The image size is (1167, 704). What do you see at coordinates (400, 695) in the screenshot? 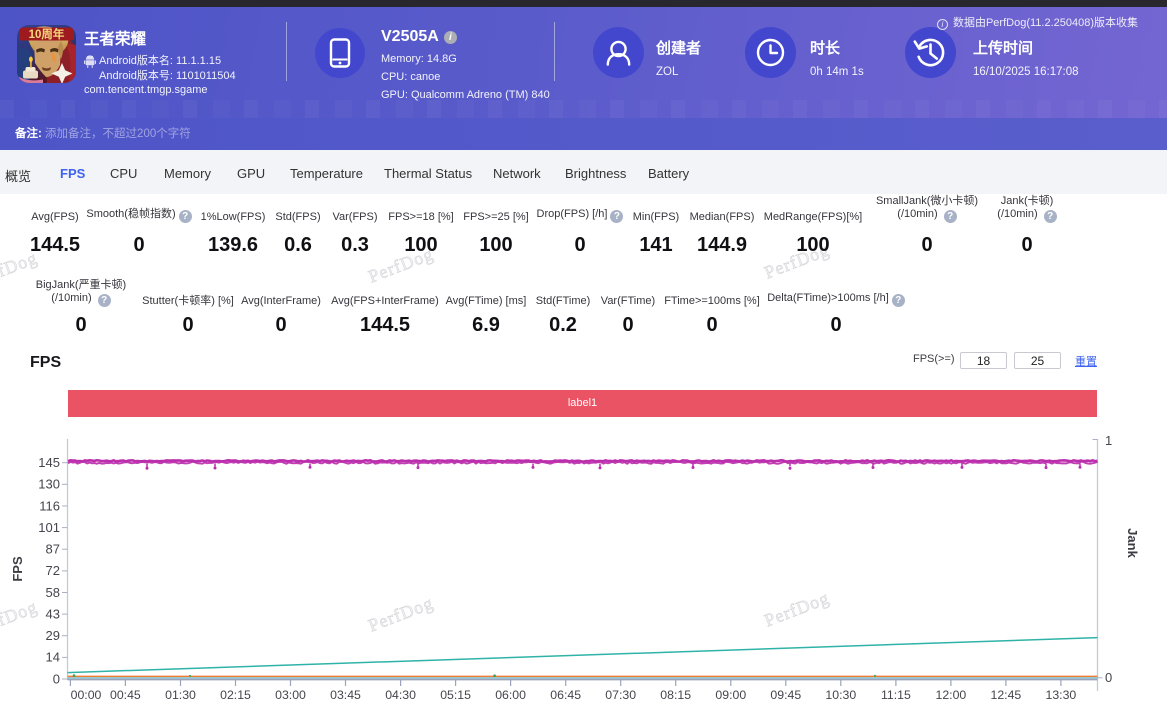
I see `svg-text: 04:30` at bounding box center [400, 695].